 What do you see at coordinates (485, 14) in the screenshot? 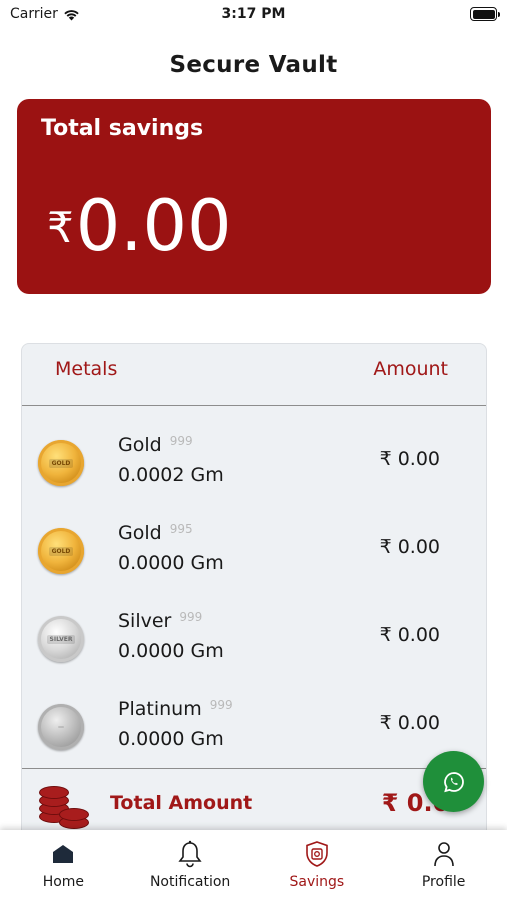
I see `battery-icon` at bounding box center [485, 14].